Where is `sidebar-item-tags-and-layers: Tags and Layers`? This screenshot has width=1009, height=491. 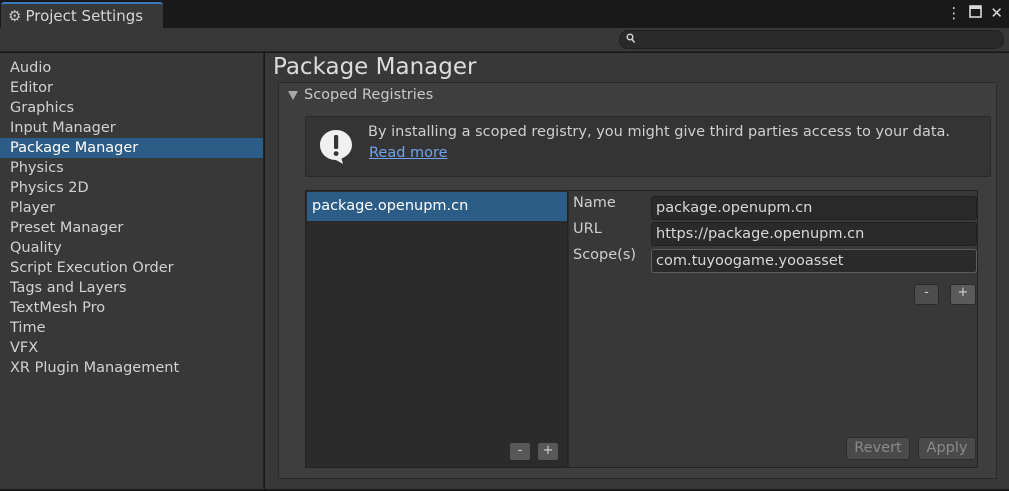 sidebar-item-tags-and-layers: Tags and Layers is located at coordinates (131, 288).